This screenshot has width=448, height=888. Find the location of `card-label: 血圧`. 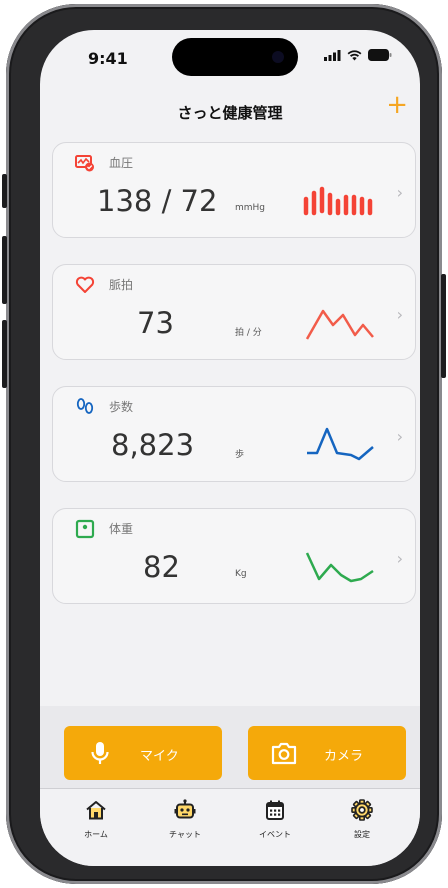

card-label: 血圧 is located at coordinates (121, 163).